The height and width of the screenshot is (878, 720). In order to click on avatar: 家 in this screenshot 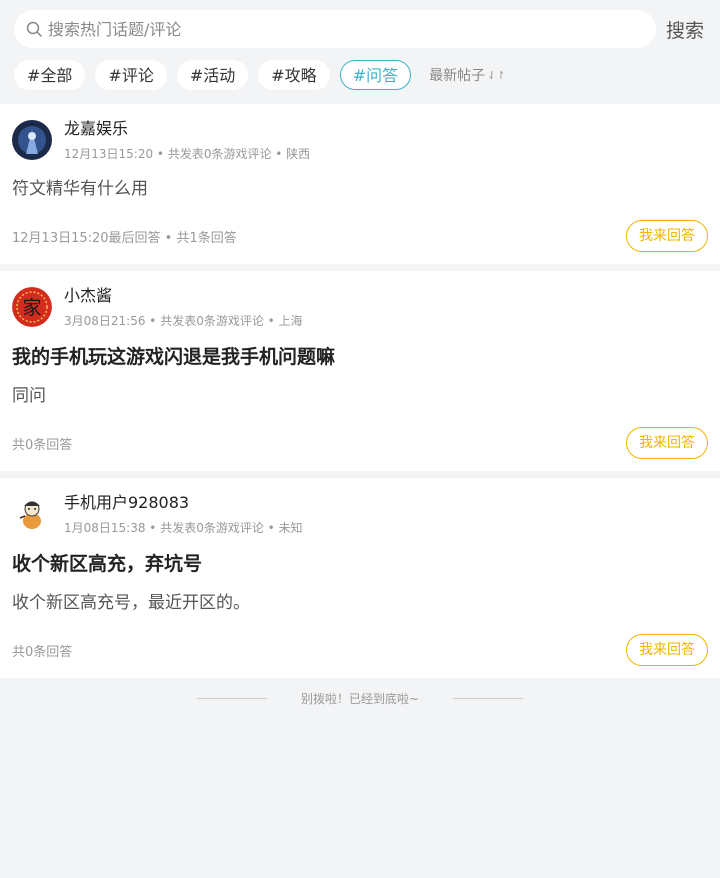, I will do `click(32, 307)`.